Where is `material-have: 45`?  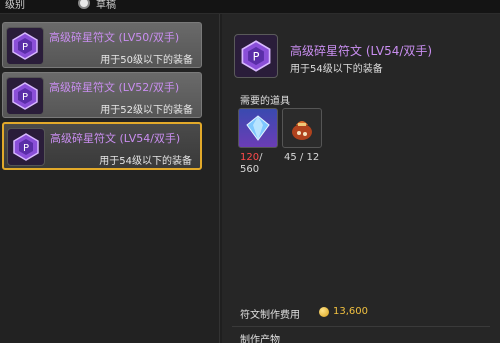
material-have: 45 is located at coordinates (290, 157).